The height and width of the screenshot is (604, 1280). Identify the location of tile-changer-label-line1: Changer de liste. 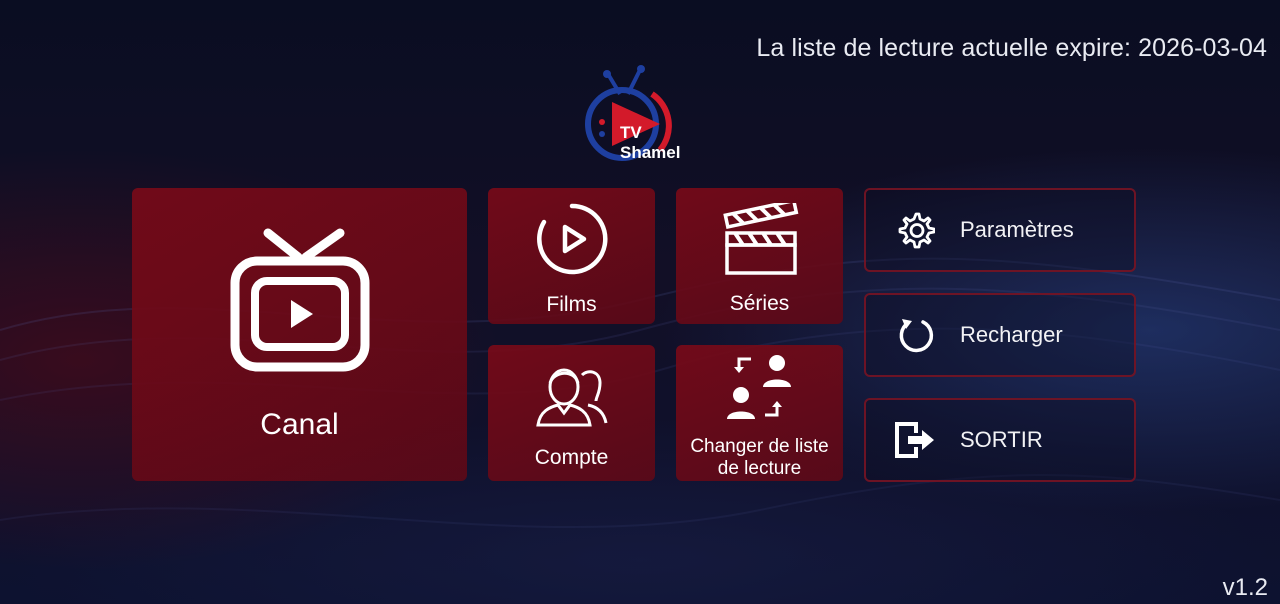
(759, 446).